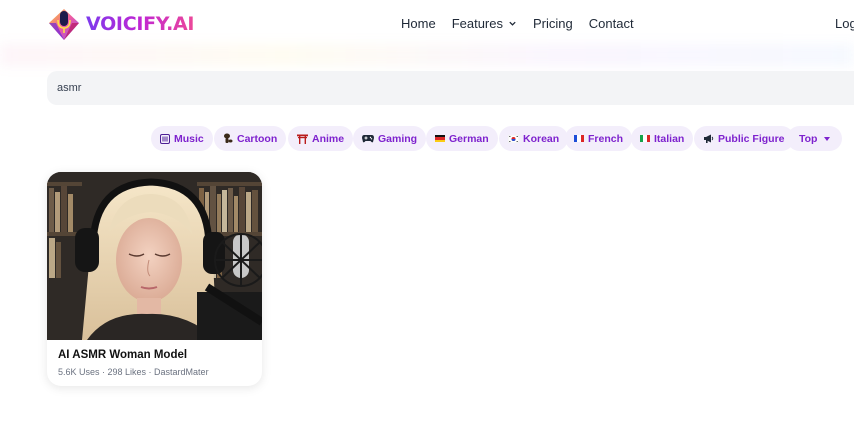  I want to click on caret-down-icon, so click(827, 138).